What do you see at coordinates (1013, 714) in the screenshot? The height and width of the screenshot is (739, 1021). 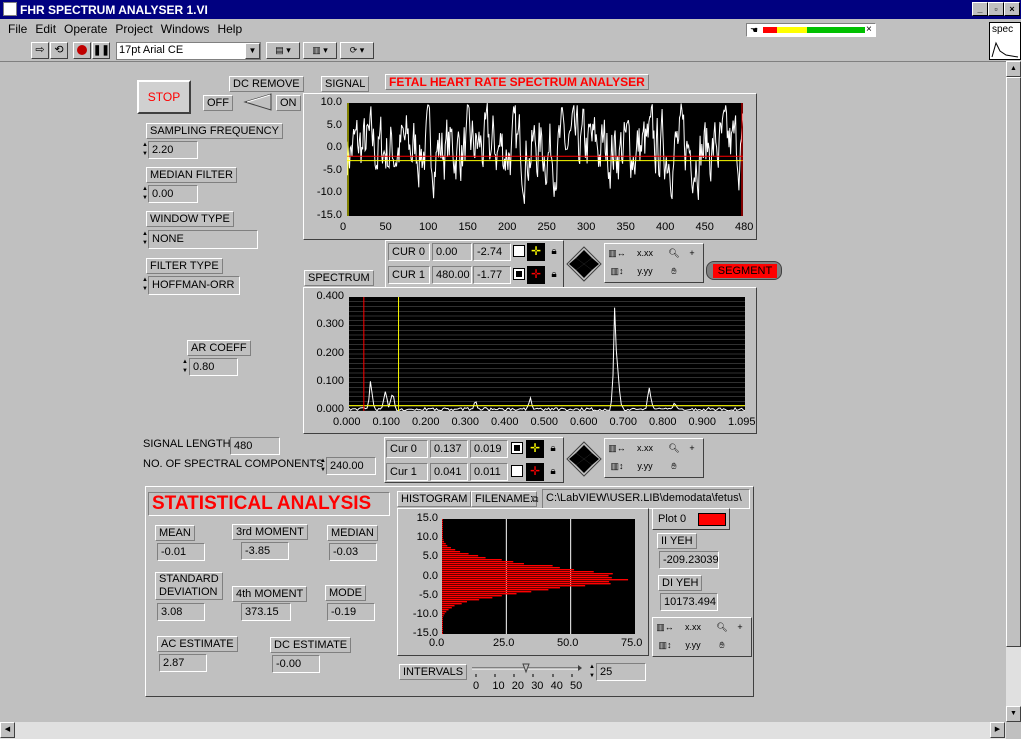 I see `scroll-down-icon: ▼` at bounding box center [1013, 714].